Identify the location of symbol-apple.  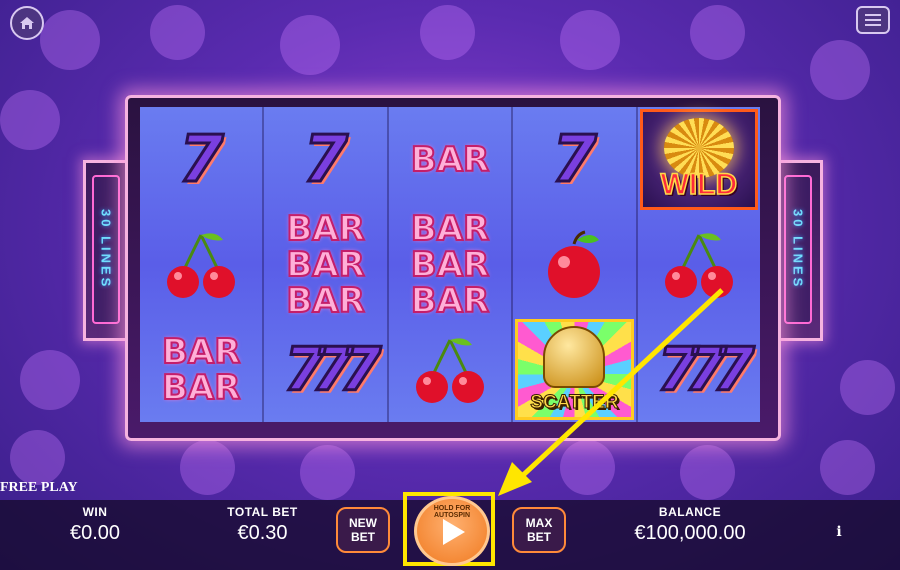
(574, 264).